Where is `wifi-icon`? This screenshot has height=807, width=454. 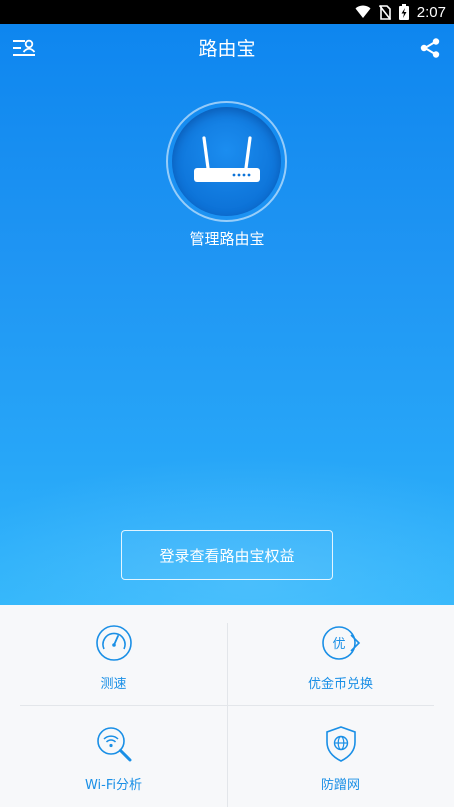 wifi-icon is located at coordinates (363, 12).